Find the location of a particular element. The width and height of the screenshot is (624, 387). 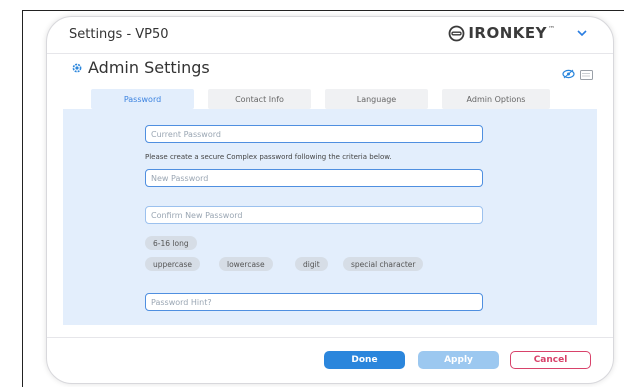

criteria-digit-chip: digit is located at coordinates (311, 264).